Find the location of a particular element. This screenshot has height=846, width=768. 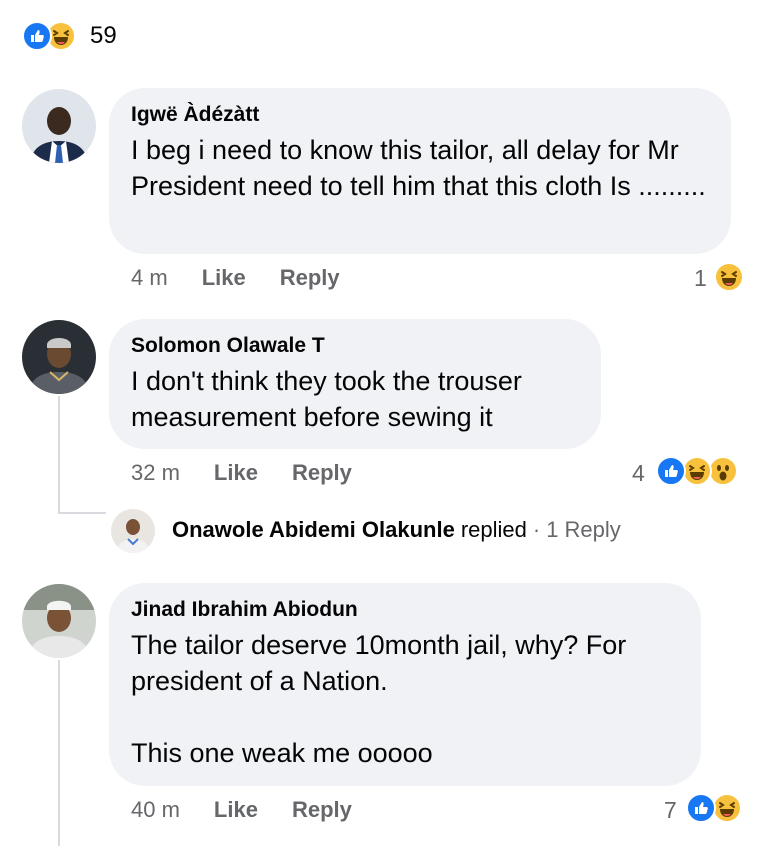

comment-author: Solomon Olawale T is located at coordinates (355, 346).